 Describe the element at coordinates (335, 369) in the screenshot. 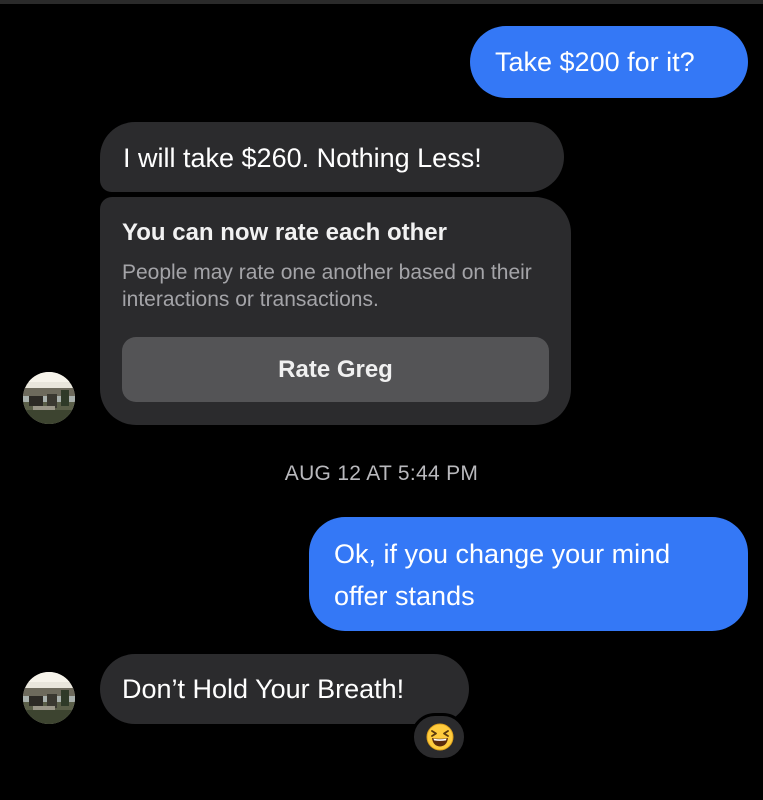

I see `rate-user-button: Rate Greg` at that location.